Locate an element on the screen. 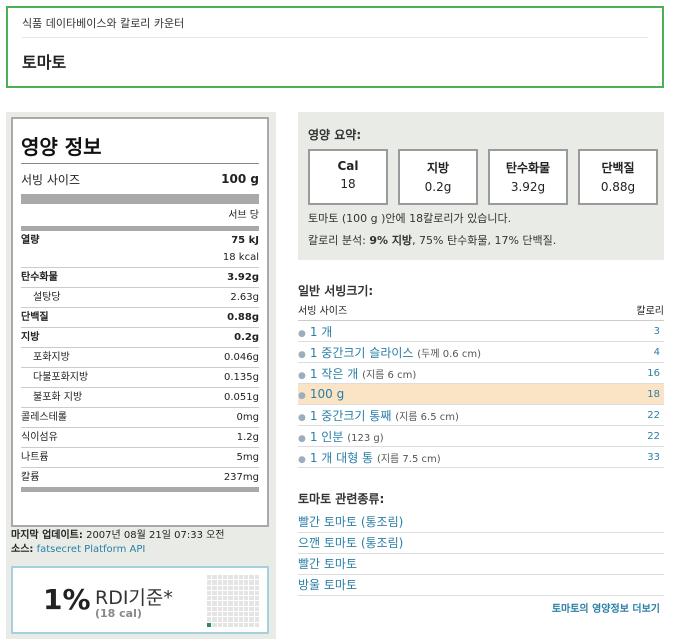 Image resolution: width=686 pixels, height=639 pixels. column-header-size: 서빙 사이즈 is located at coordinates (323, 311).